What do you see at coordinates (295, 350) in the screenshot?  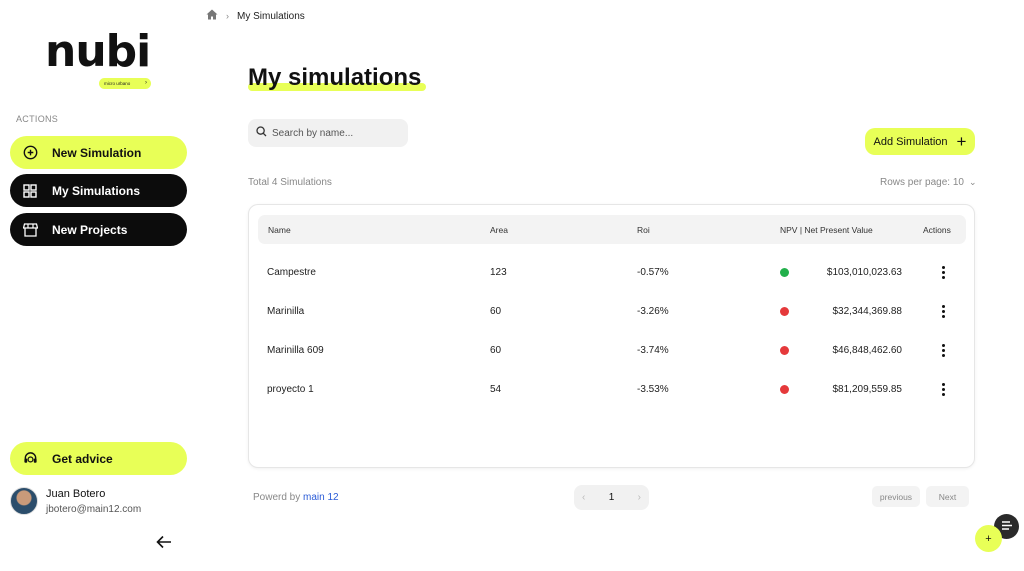 I see `cell-name: Marinilla 609` at bounding box center [295, 350].